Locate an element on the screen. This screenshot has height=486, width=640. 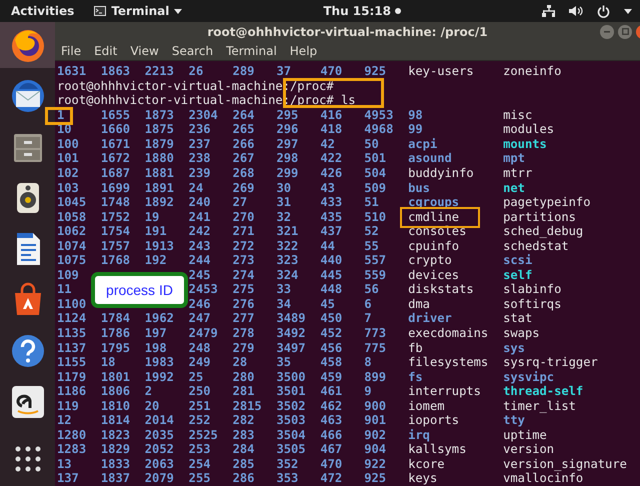
activities-button: Activities is located at coordinates (43, 11).